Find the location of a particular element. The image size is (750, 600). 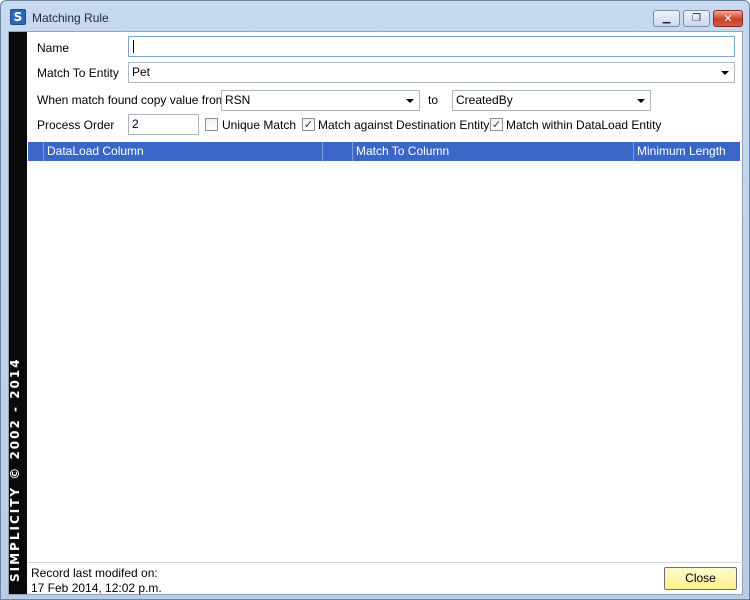

process-order-value: 2 is located at coordinates (135, 124).